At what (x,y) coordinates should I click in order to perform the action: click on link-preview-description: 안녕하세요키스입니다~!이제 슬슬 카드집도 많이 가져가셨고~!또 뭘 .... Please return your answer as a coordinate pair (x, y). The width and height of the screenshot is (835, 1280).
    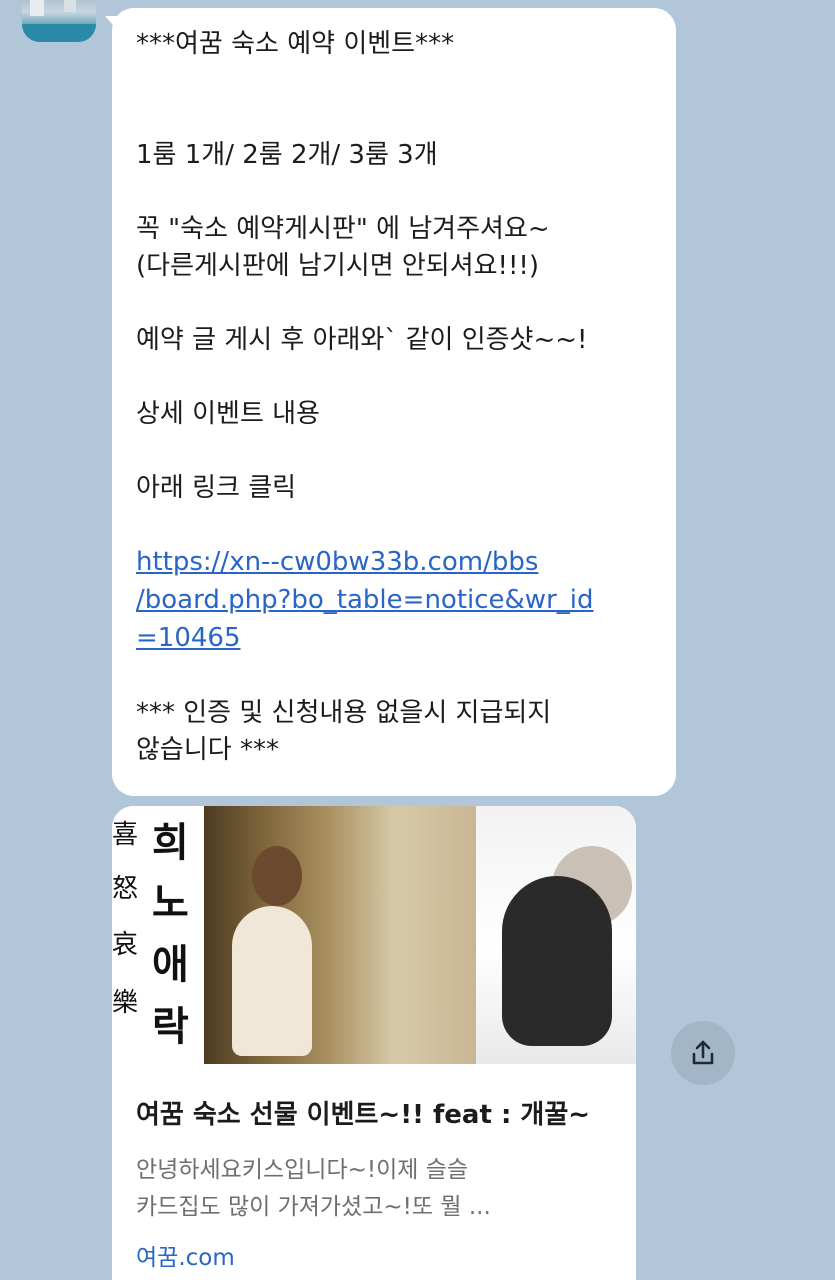
    Looking at the image, I should click on (313, 1189).